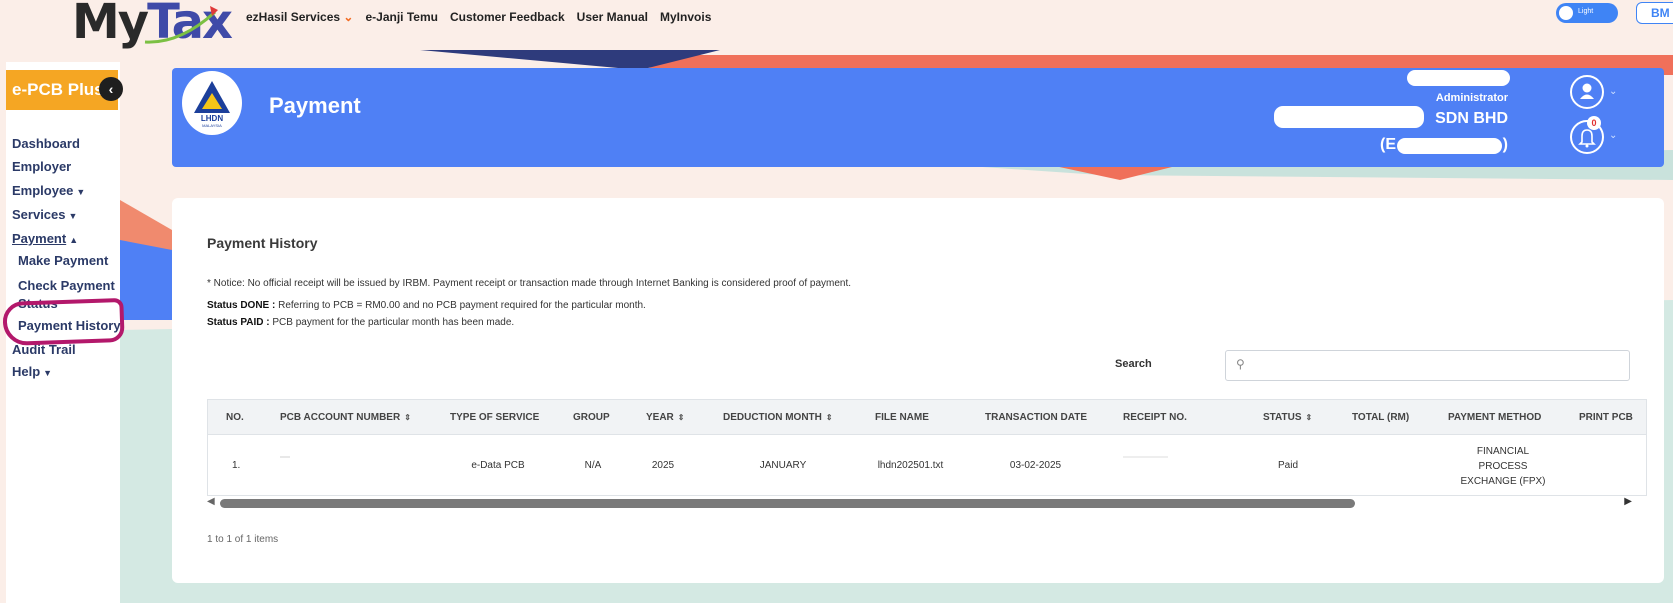  What do you see at coordinates (1439, 366) in the screenshot?
I see `search-input` at bounding box center [1439, 366].